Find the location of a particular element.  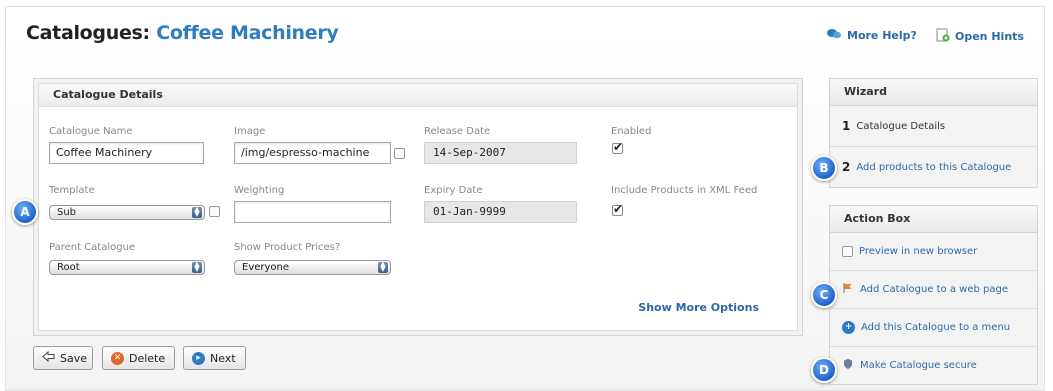

image-field: /img/espresso-machine is located at coordinates (312, 153).